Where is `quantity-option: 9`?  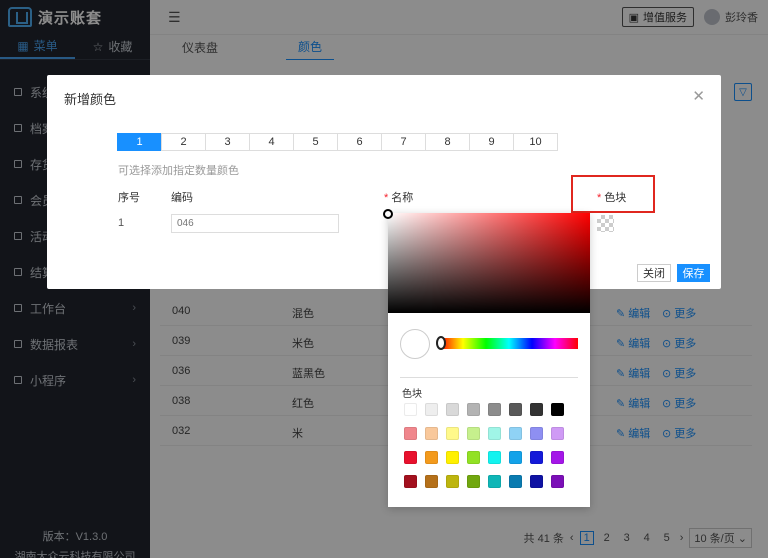
quantity-option: 9 is located at coordinates (491, 142).